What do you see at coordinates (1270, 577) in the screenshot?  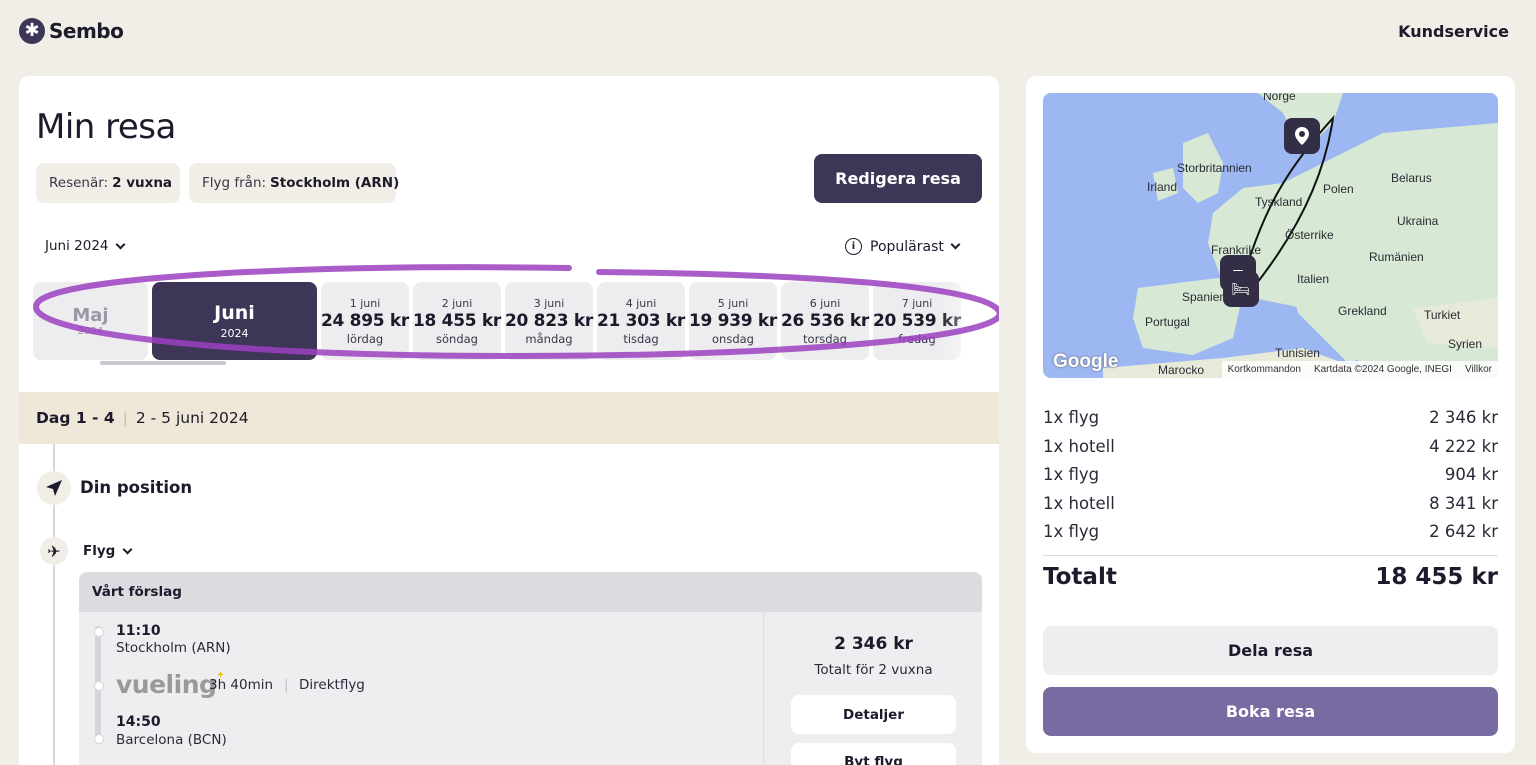 I see `total-row: Totalt 18 455 kr` at bounding box center [1270, 577].